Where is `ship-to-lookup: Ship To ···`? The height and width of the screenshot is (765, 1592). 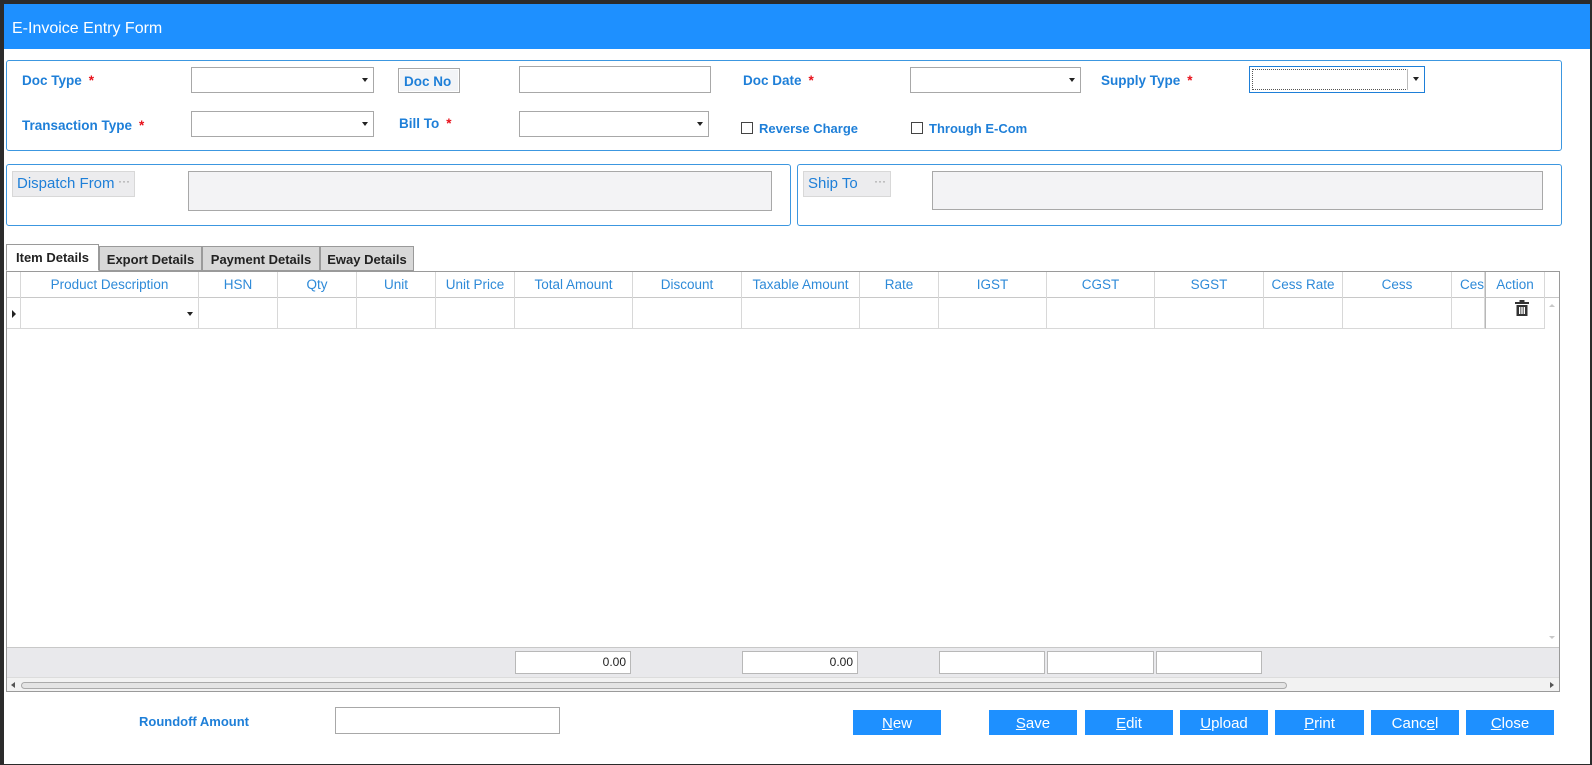 ship-to-lookup: Ship To ··· is located at coordinates (847, 184).